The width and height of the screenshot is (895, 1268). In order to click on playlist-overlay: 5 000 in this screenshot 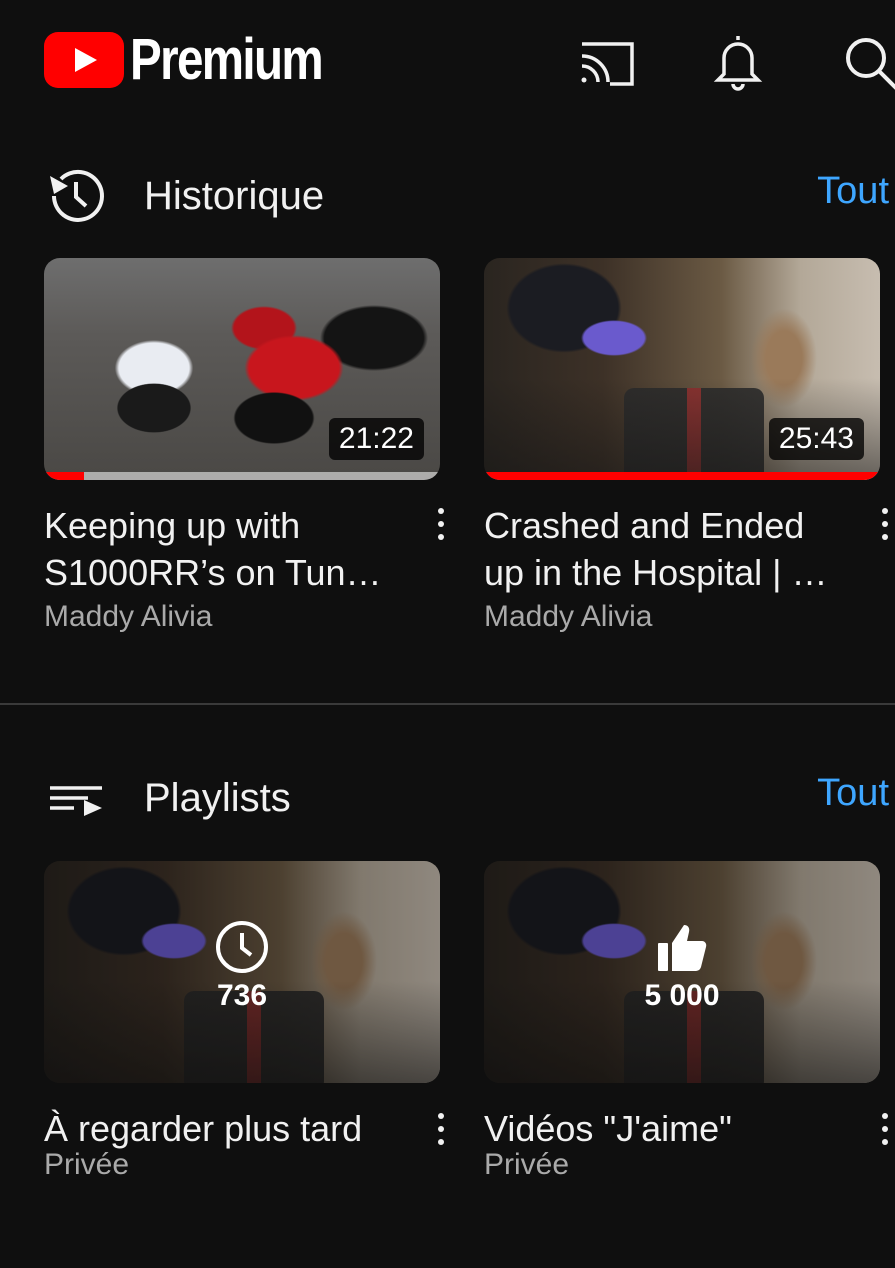, I will do `click(682, 966)`.